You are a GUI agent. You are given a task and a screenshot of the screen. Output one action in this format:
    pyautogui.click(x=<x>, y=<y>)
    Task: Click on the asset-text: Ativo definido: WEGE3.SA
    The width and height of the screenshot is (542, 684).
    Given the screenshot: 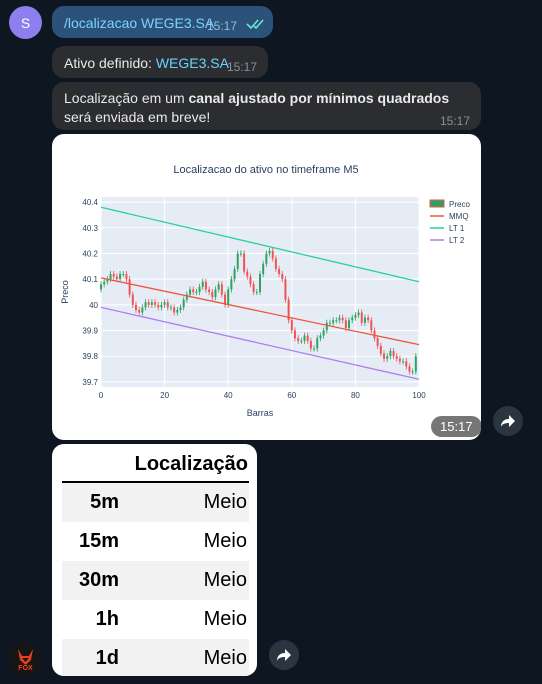 What is the action you would take?
    pyautogui.click(x=146, y=63)
    